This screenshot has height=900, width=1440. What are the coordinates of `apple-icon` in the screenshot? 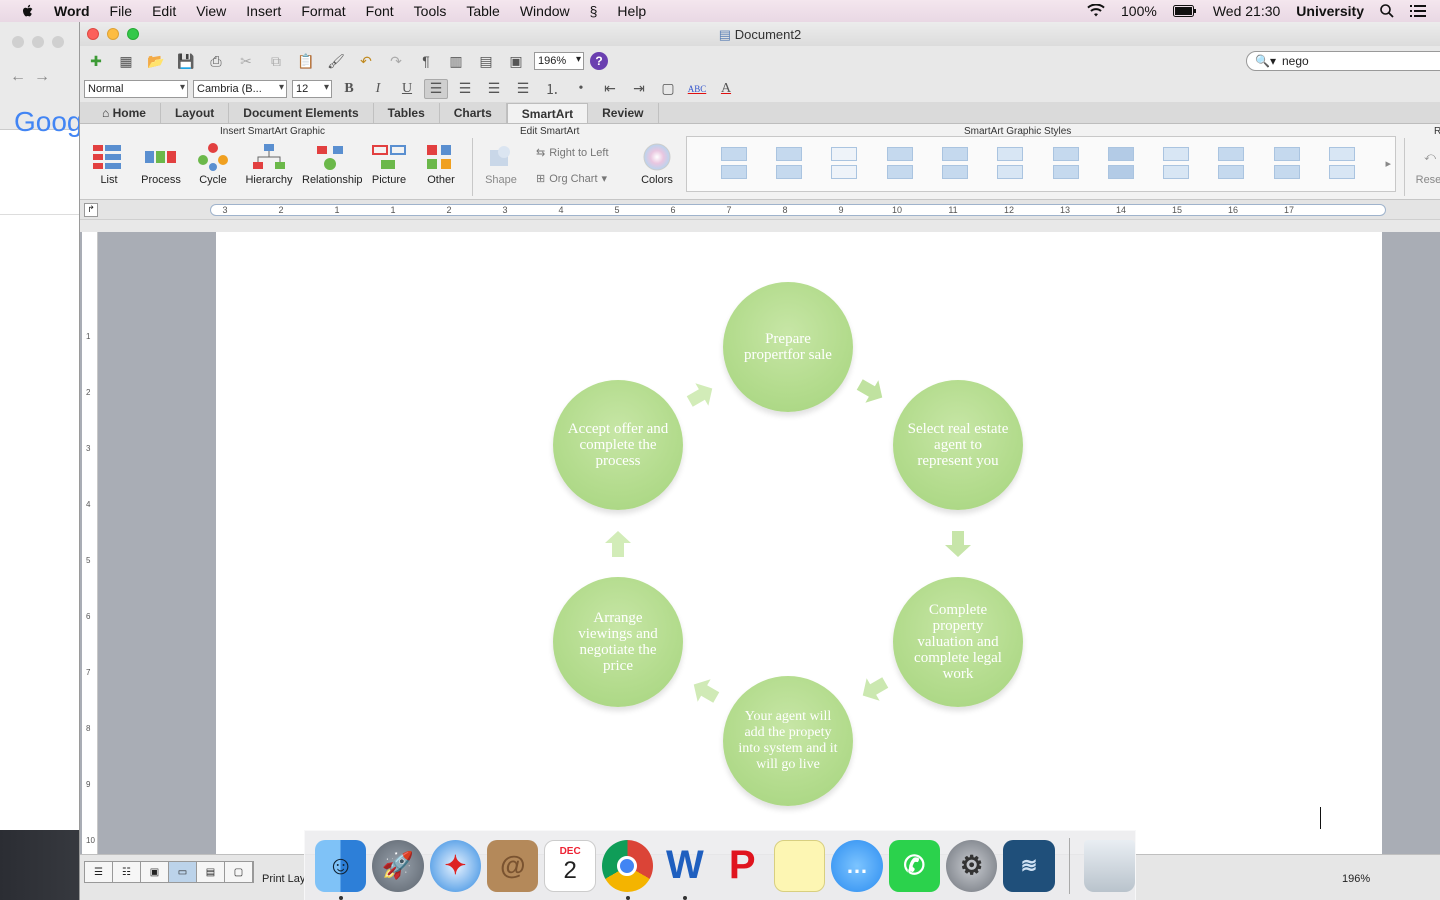 It's located at (28, 11).